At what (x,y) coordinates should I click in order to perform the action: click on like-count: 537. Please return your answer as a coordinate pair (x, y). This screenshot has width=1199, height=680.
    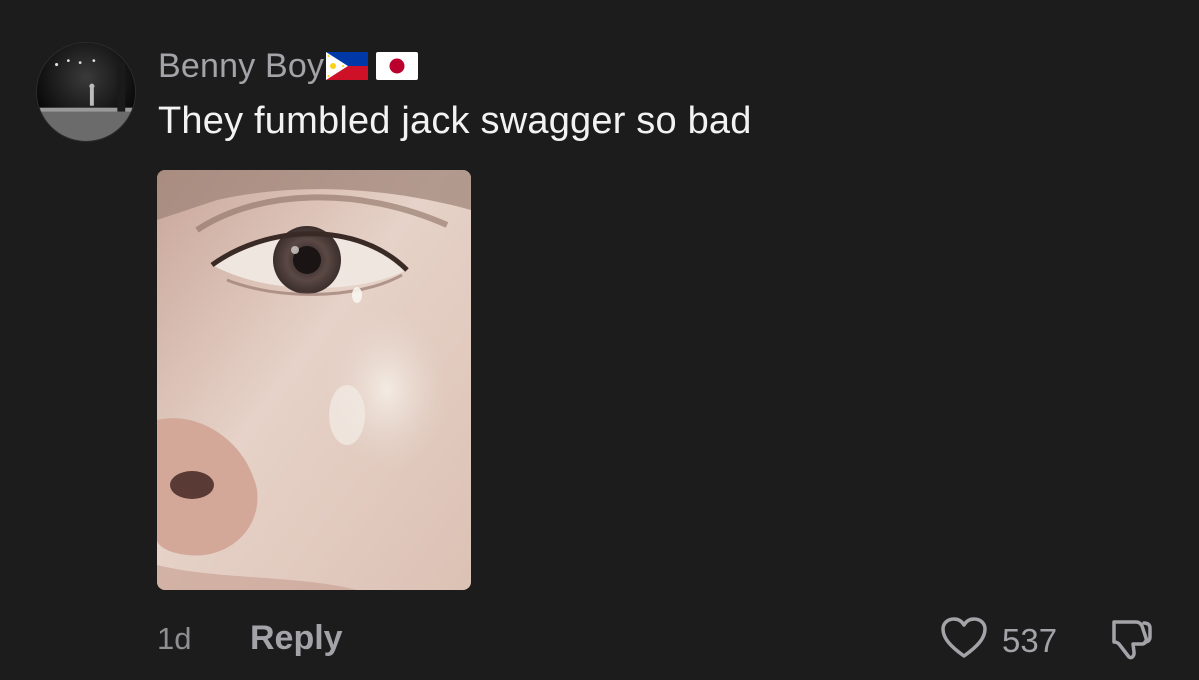
    Looking at the image, I should click on (1030, 640).